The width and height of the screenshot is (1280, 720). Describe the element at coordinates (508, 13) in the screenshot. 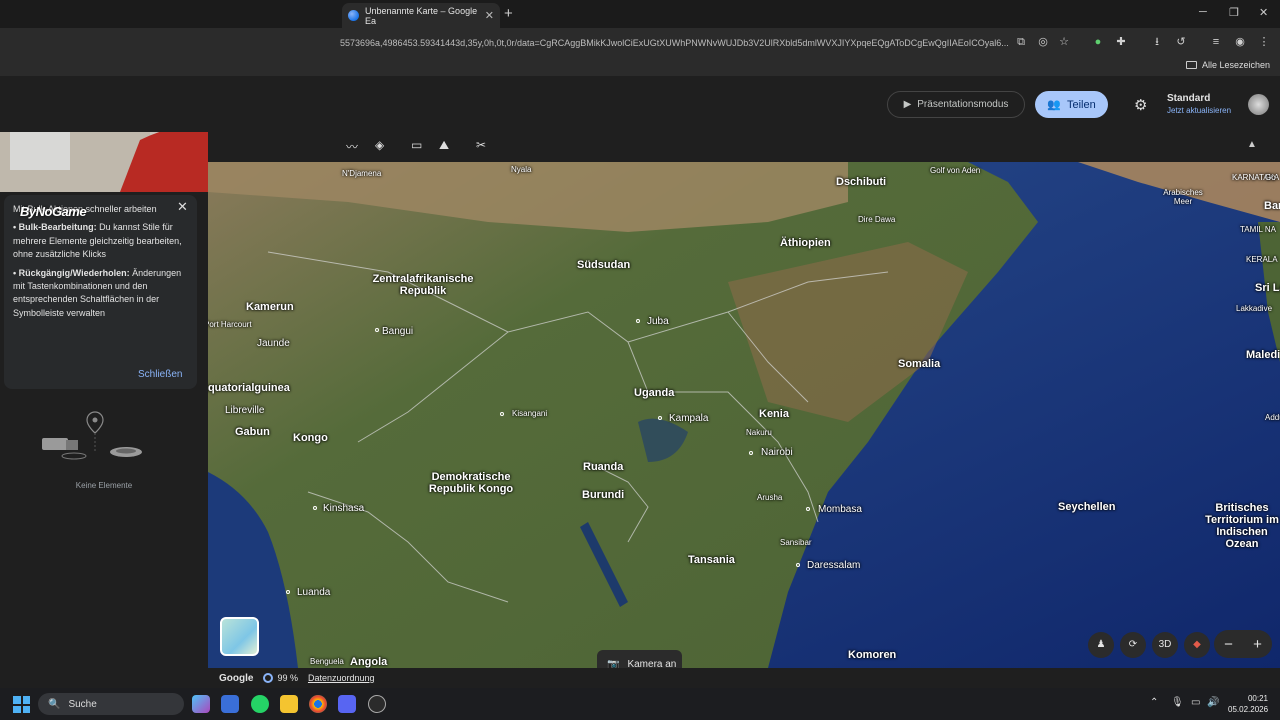

I see `new-tab-button: +` at that location.